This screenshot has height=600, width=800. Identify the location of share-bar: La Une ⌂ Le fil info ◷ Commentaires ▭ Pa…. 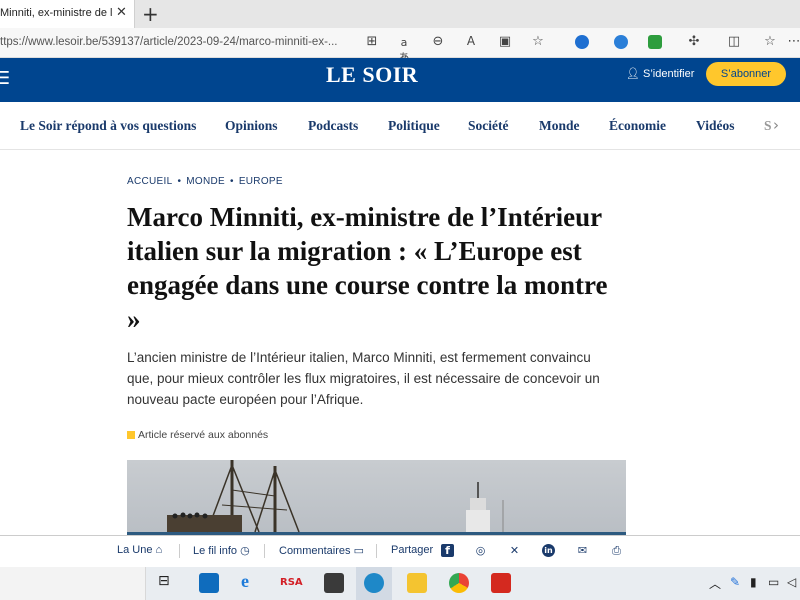
(400, 551).